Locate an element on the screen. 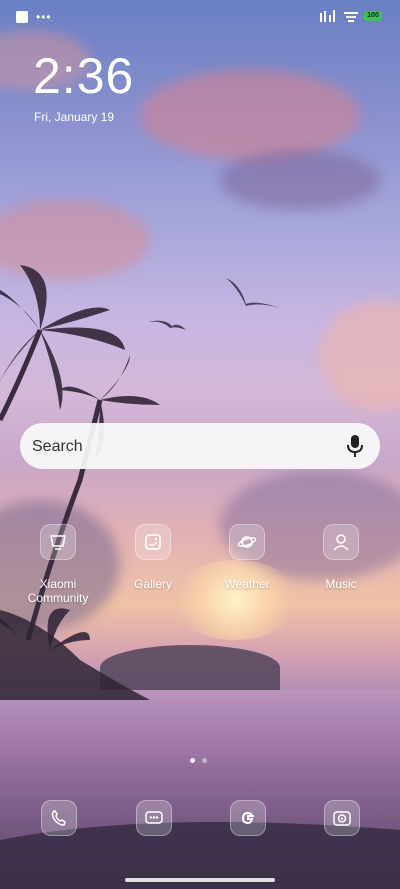  search-placeholder: Search is located at coordinates (57, 446).